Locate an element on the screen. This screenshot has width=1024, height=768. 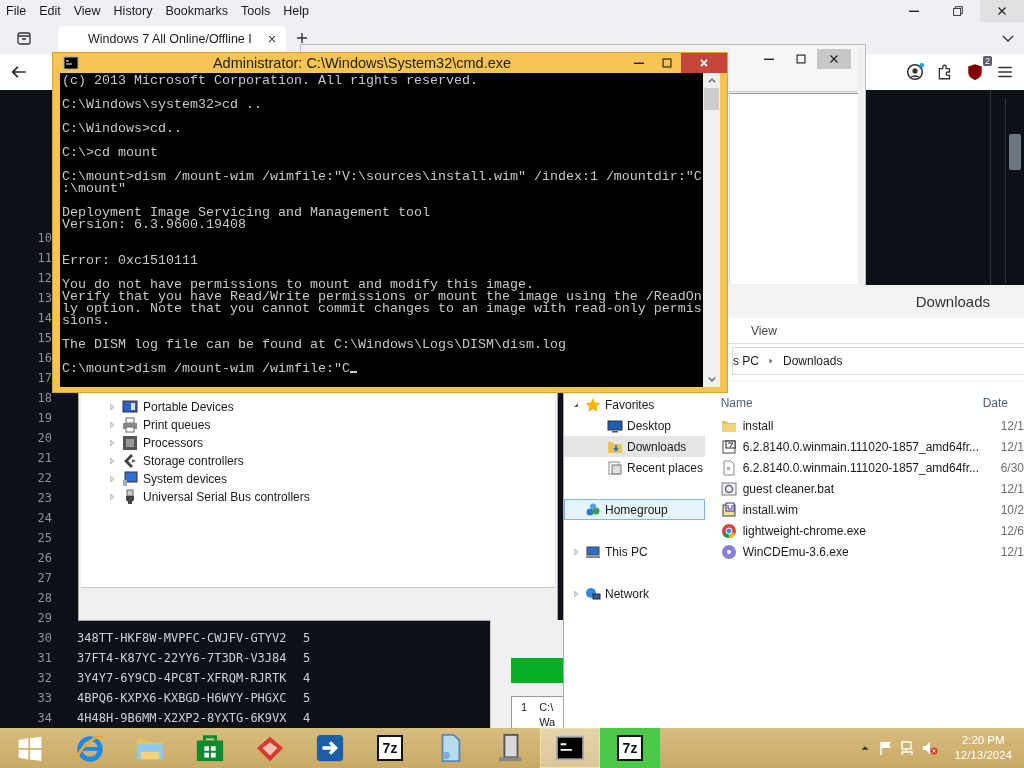
nav-item: Downloads is located at coordinates (634, 446).